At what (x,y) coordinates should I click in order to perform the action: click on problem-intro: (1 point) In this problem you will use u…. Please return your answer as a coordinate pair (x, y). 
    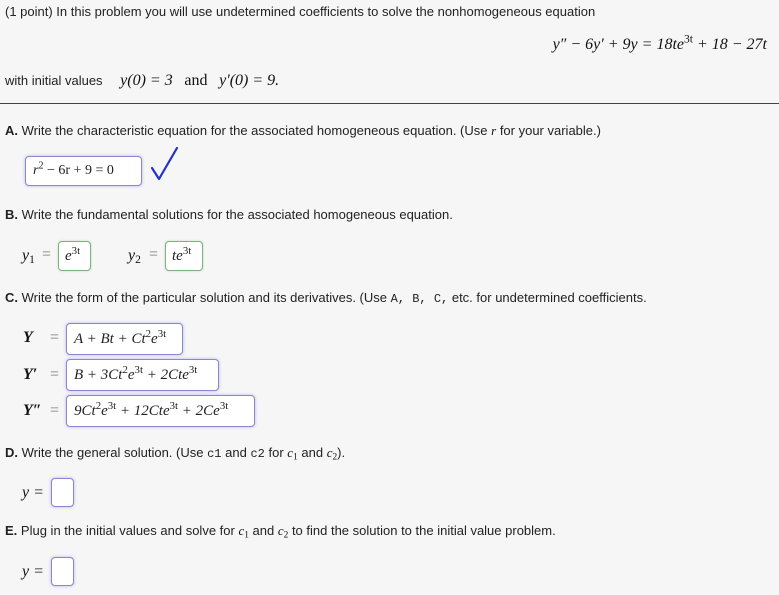
    Looking at the image, I should click on (300, 11).